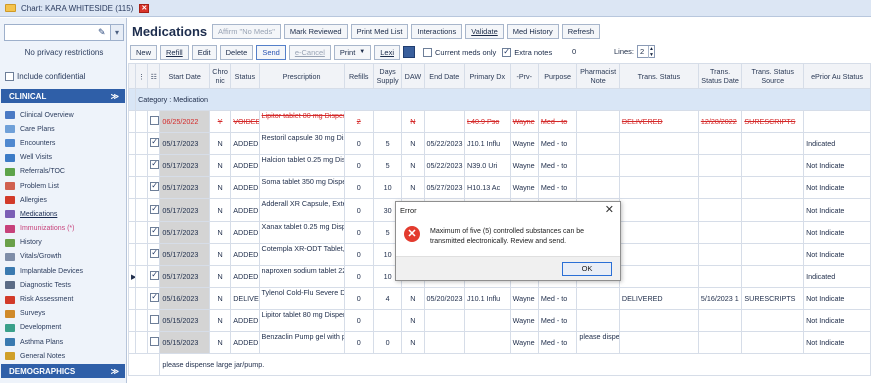 This screenshot has width=871, height=383. I want to click on column-header: Purpose, so click(557, 76).